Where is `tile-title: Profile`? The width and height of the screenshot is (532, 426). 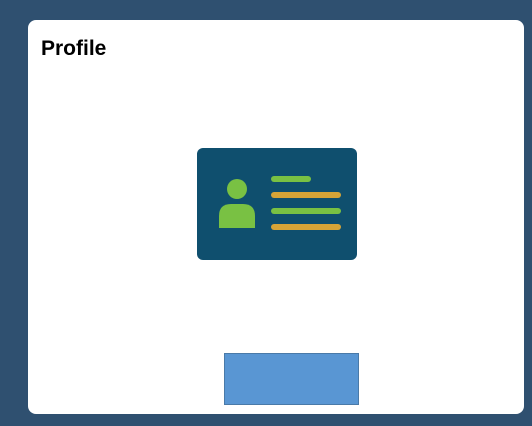
tile-title: Profile is located at coordinates (74, 48).